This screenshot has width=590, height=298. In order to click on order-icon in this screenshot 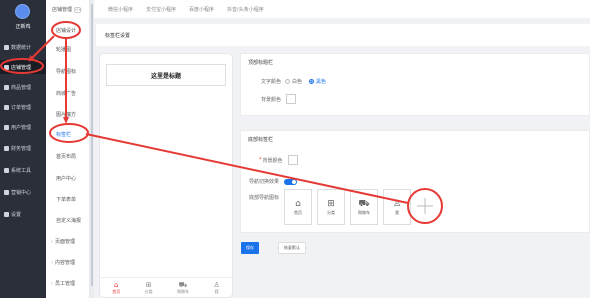, I will do `click(6, 107)`.